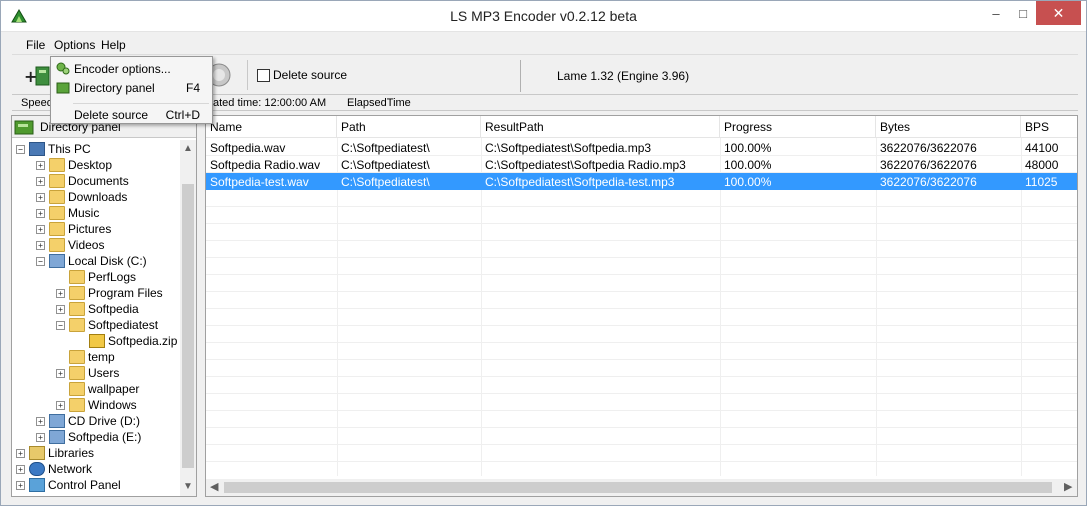 Image resolution: width=1087 pixels, height=506 pixels. What do you see at coordinates (996, 13) in the screenshot?
I see `minimize-button: –` at bounding box center [996, 13].